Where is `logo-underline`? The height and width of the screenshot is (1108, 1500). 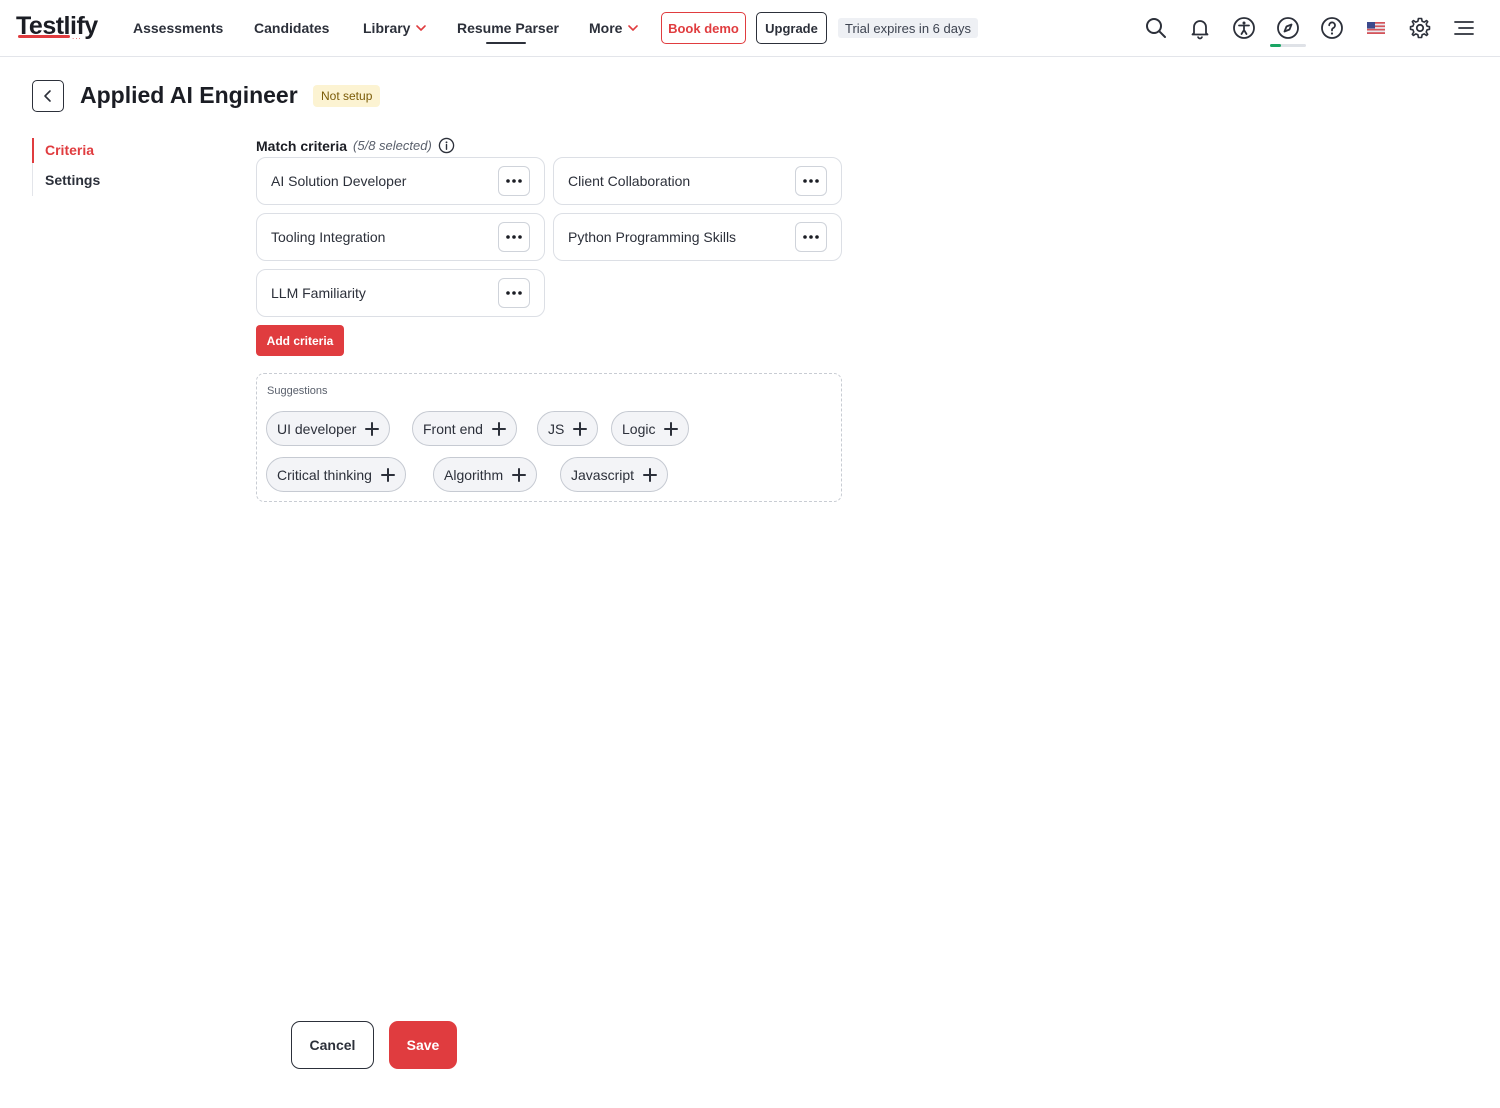 logo-underline is located at coordinates (44, 36).